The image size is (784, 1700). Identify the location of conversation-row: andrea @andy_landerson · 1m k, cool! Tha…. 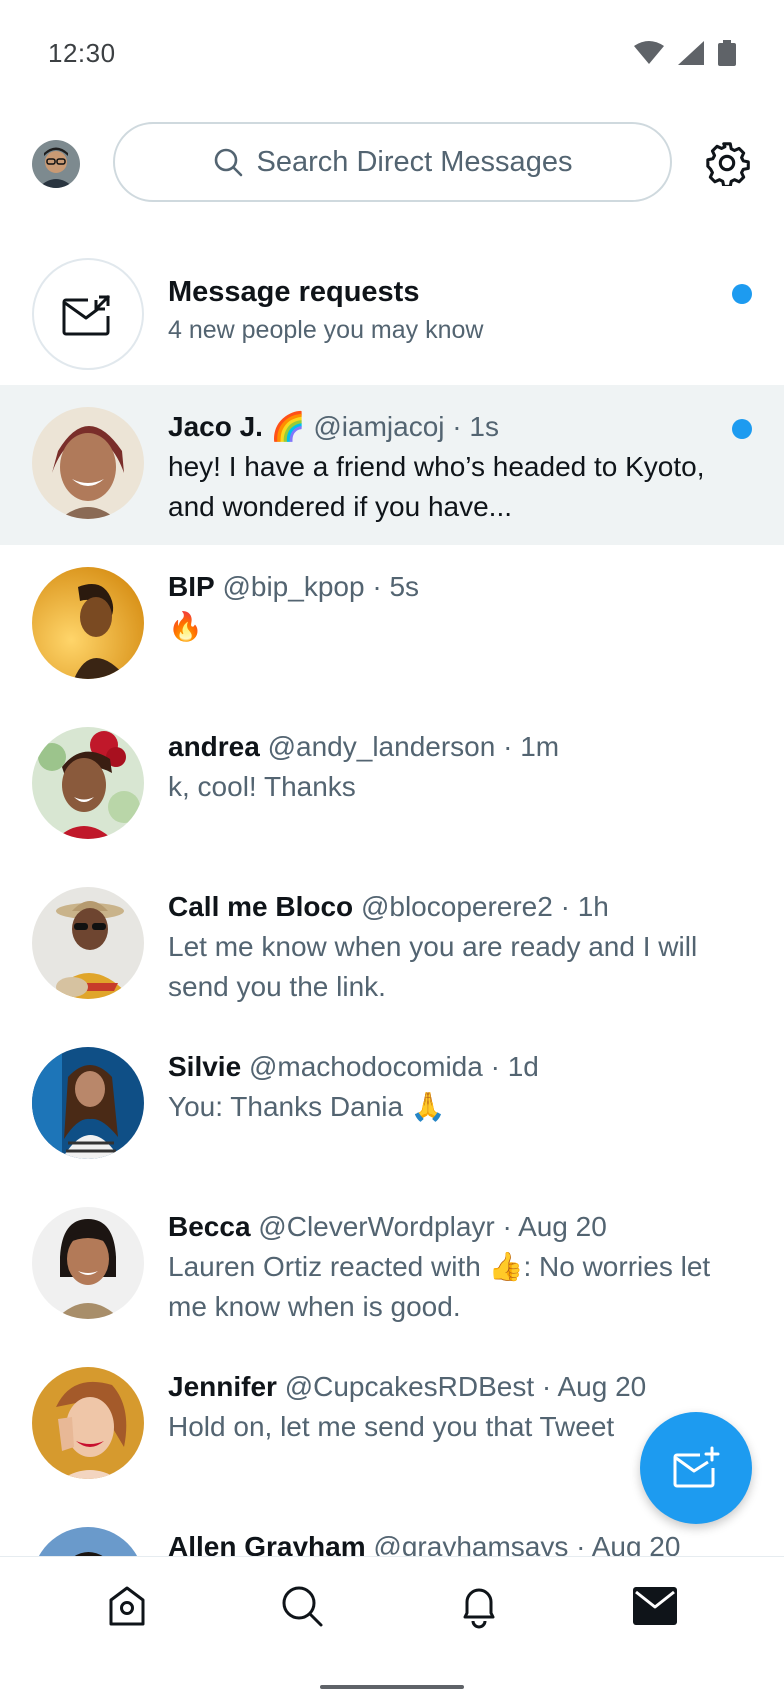
(392, 785).